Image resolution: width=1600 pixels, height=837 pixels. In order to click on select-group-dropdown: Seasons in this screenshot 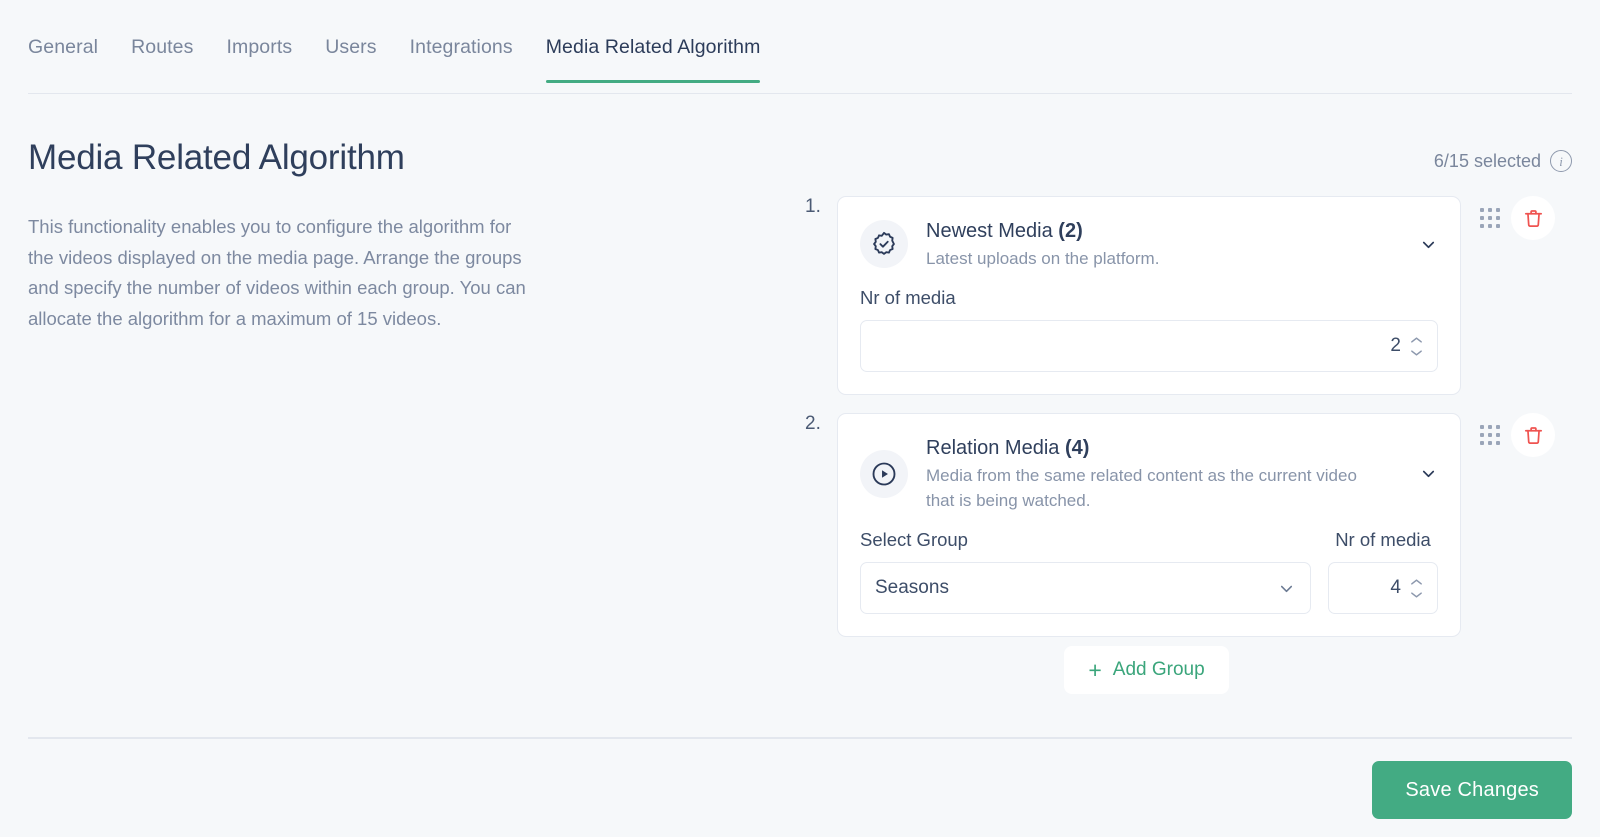, I will do `click(1085, 588)`.